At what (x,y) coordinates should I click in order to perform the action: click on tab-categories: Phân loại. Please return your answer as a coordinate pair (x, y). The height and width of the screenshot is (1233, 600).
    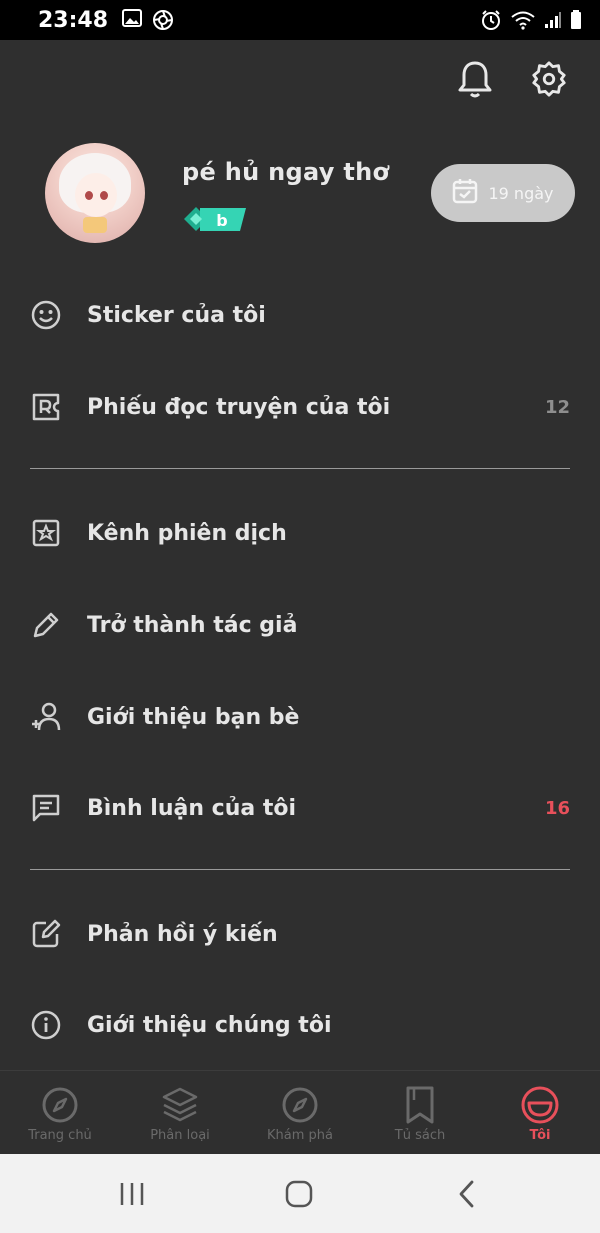
    Looking at the image, I should click on (180, 1113).